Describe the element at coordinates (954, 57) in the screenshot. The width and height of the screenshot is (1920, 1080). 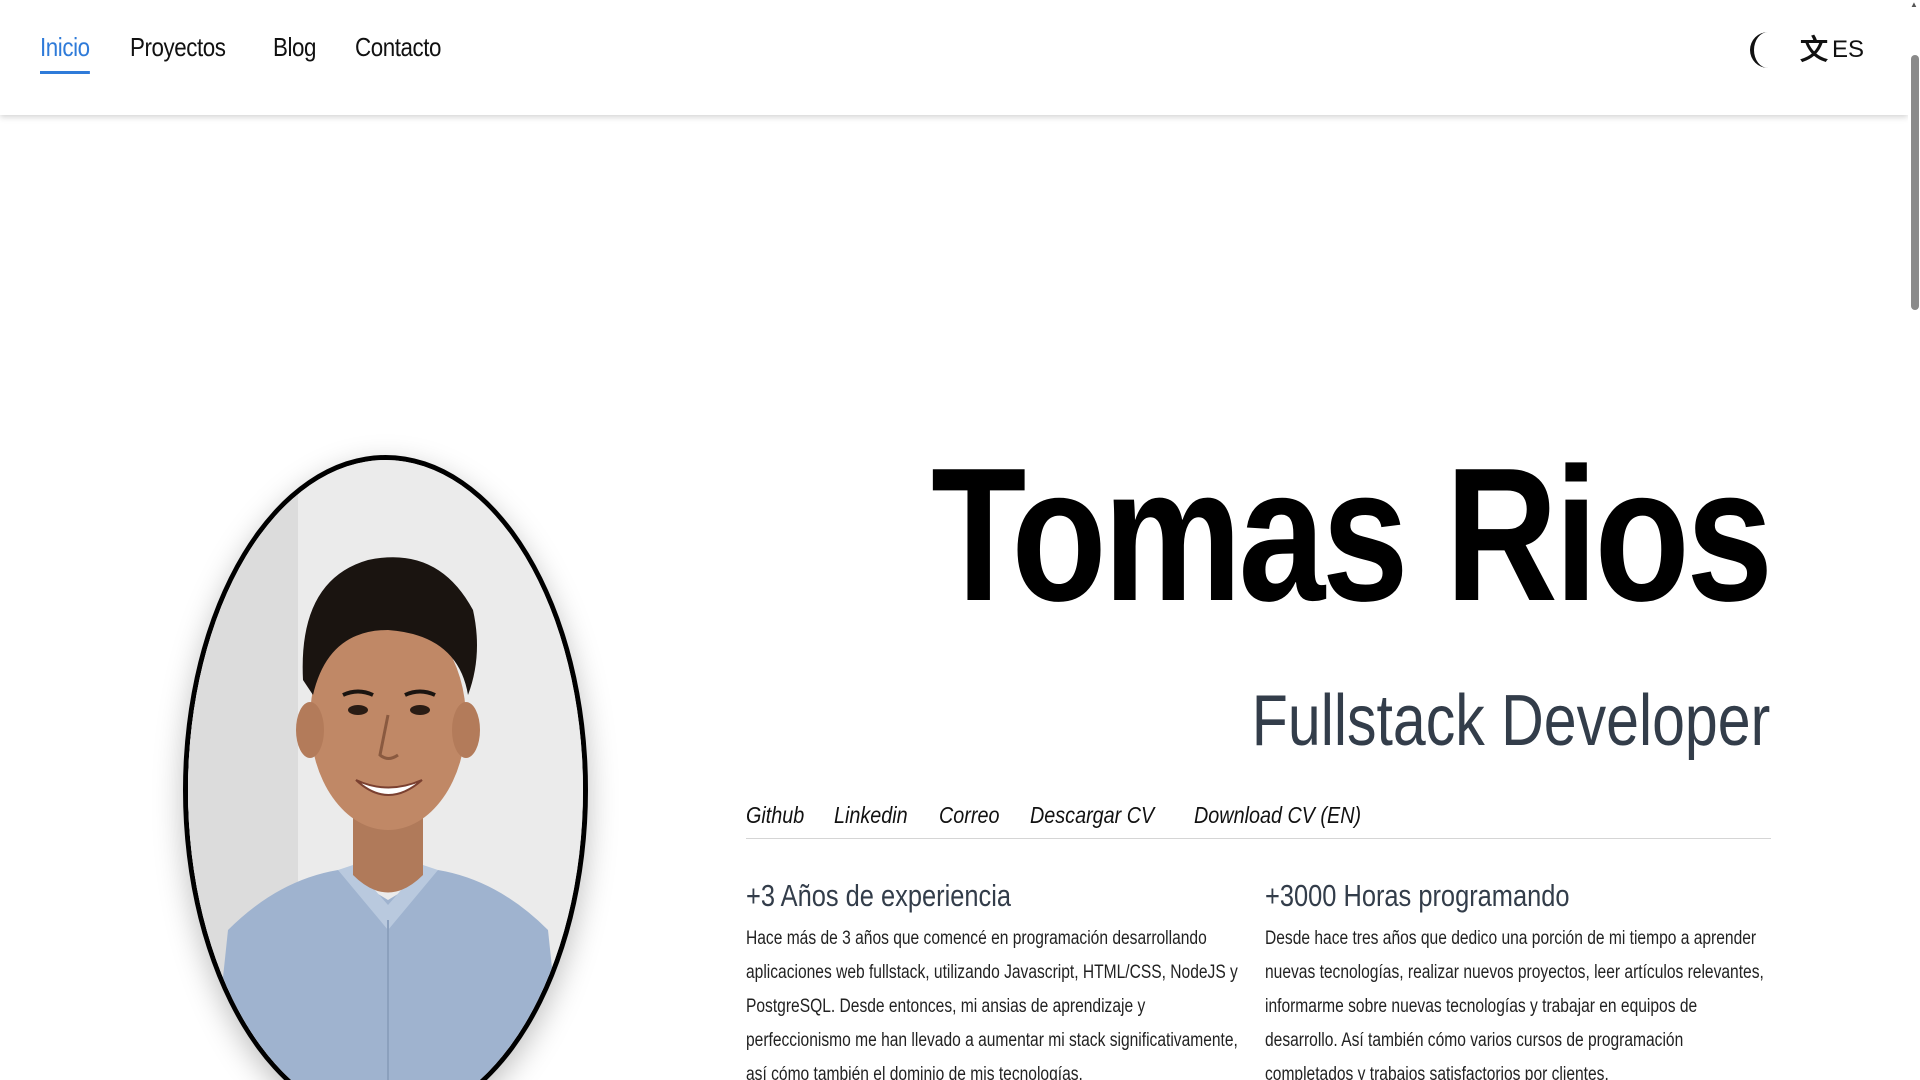
I see `top-navbar: Inicio Proyectos Blog Contacto 文 ES` at that location.